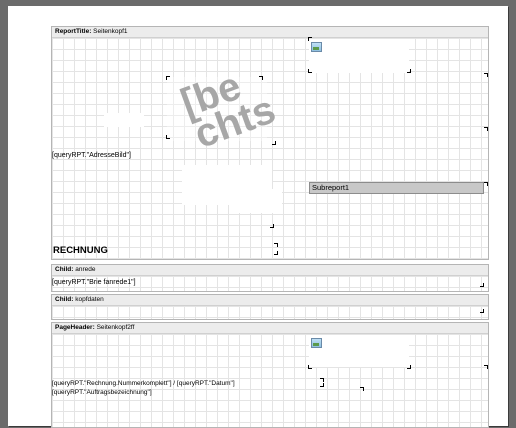  Describe the element at coordinates (85, 269) in the screenshot. I see `band-name-label: anrede` at that location.